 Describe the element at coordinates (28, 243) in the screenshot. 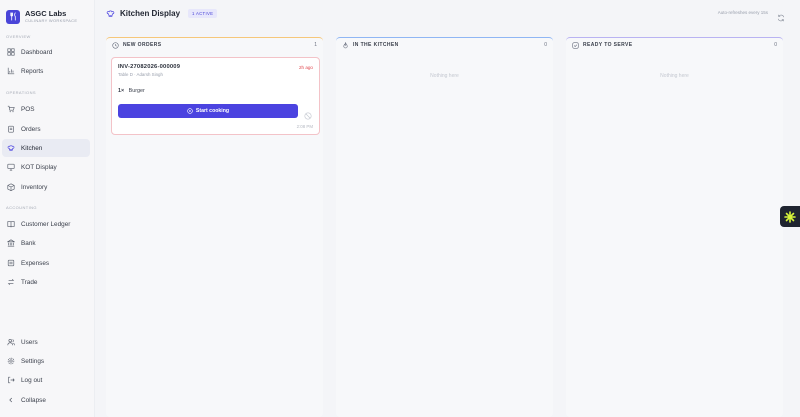

I see `sidebar-item-label: Bank` at that location.